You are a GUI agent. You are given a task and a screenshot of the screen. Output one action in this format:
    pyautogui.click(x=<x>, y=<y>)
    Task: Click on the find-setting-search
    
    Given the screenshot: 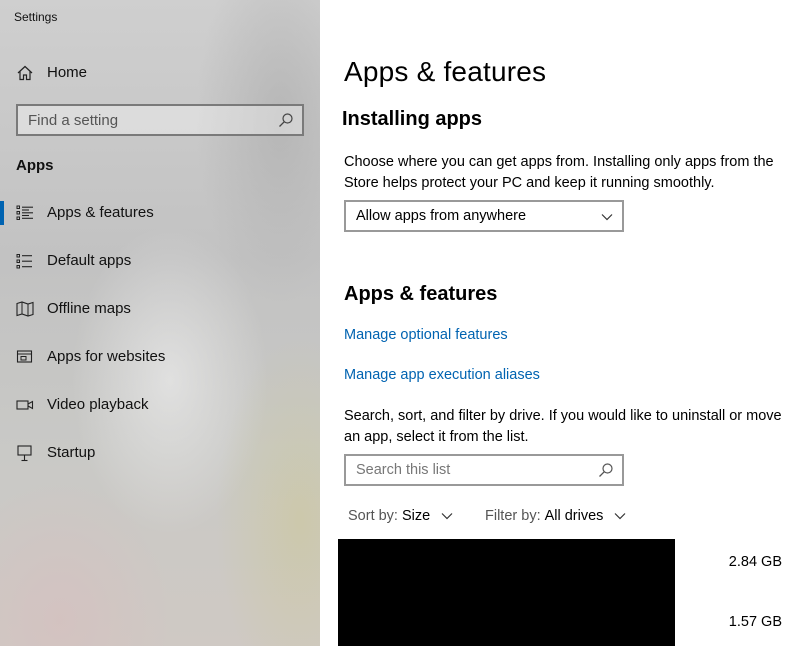 What is the action you would take?
    pyautogui.click(x=160, y=120)
    